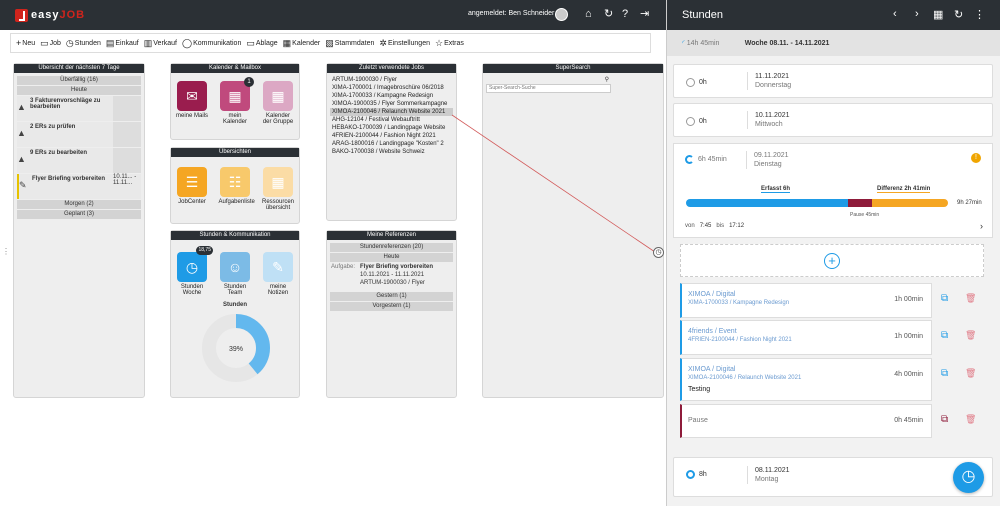  I want to click on recent-job-item: HEBAKO-1700039 / Landingpage Website, so click(391, 128).